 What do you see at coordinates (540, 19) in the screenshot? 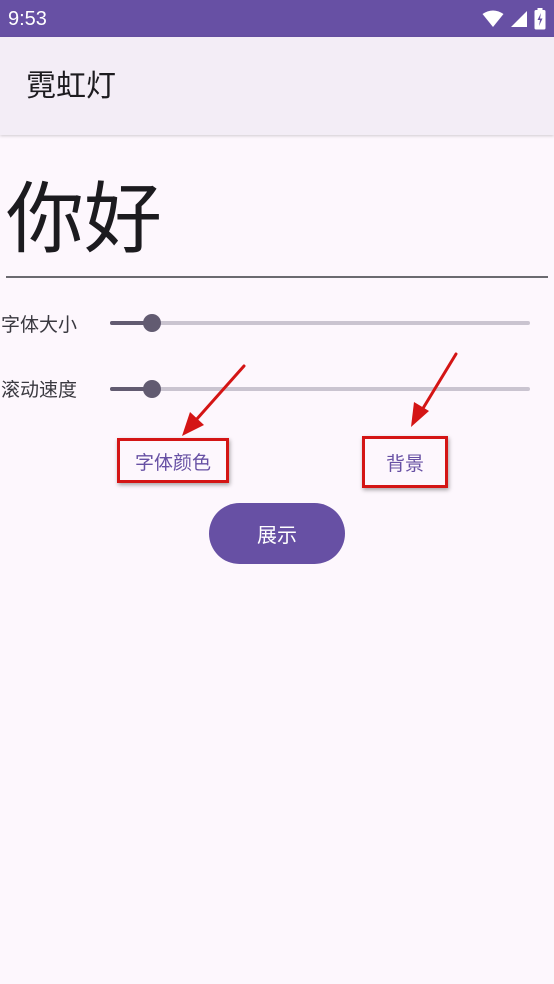
I see `battery-charging-icon` at bounding box center [540, 19].